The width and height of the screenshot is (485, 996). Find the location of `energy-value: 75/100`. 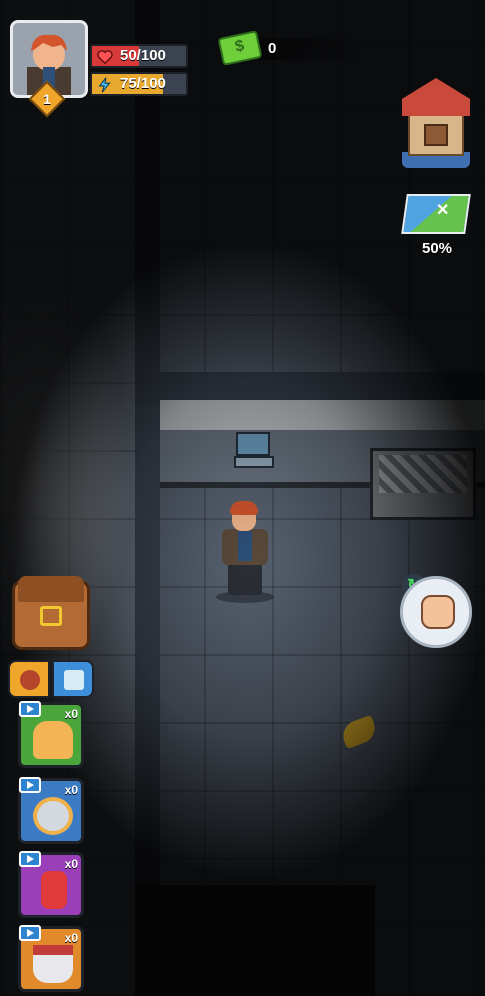

energy-value: 75/100 is located at coordinates (143, 83).